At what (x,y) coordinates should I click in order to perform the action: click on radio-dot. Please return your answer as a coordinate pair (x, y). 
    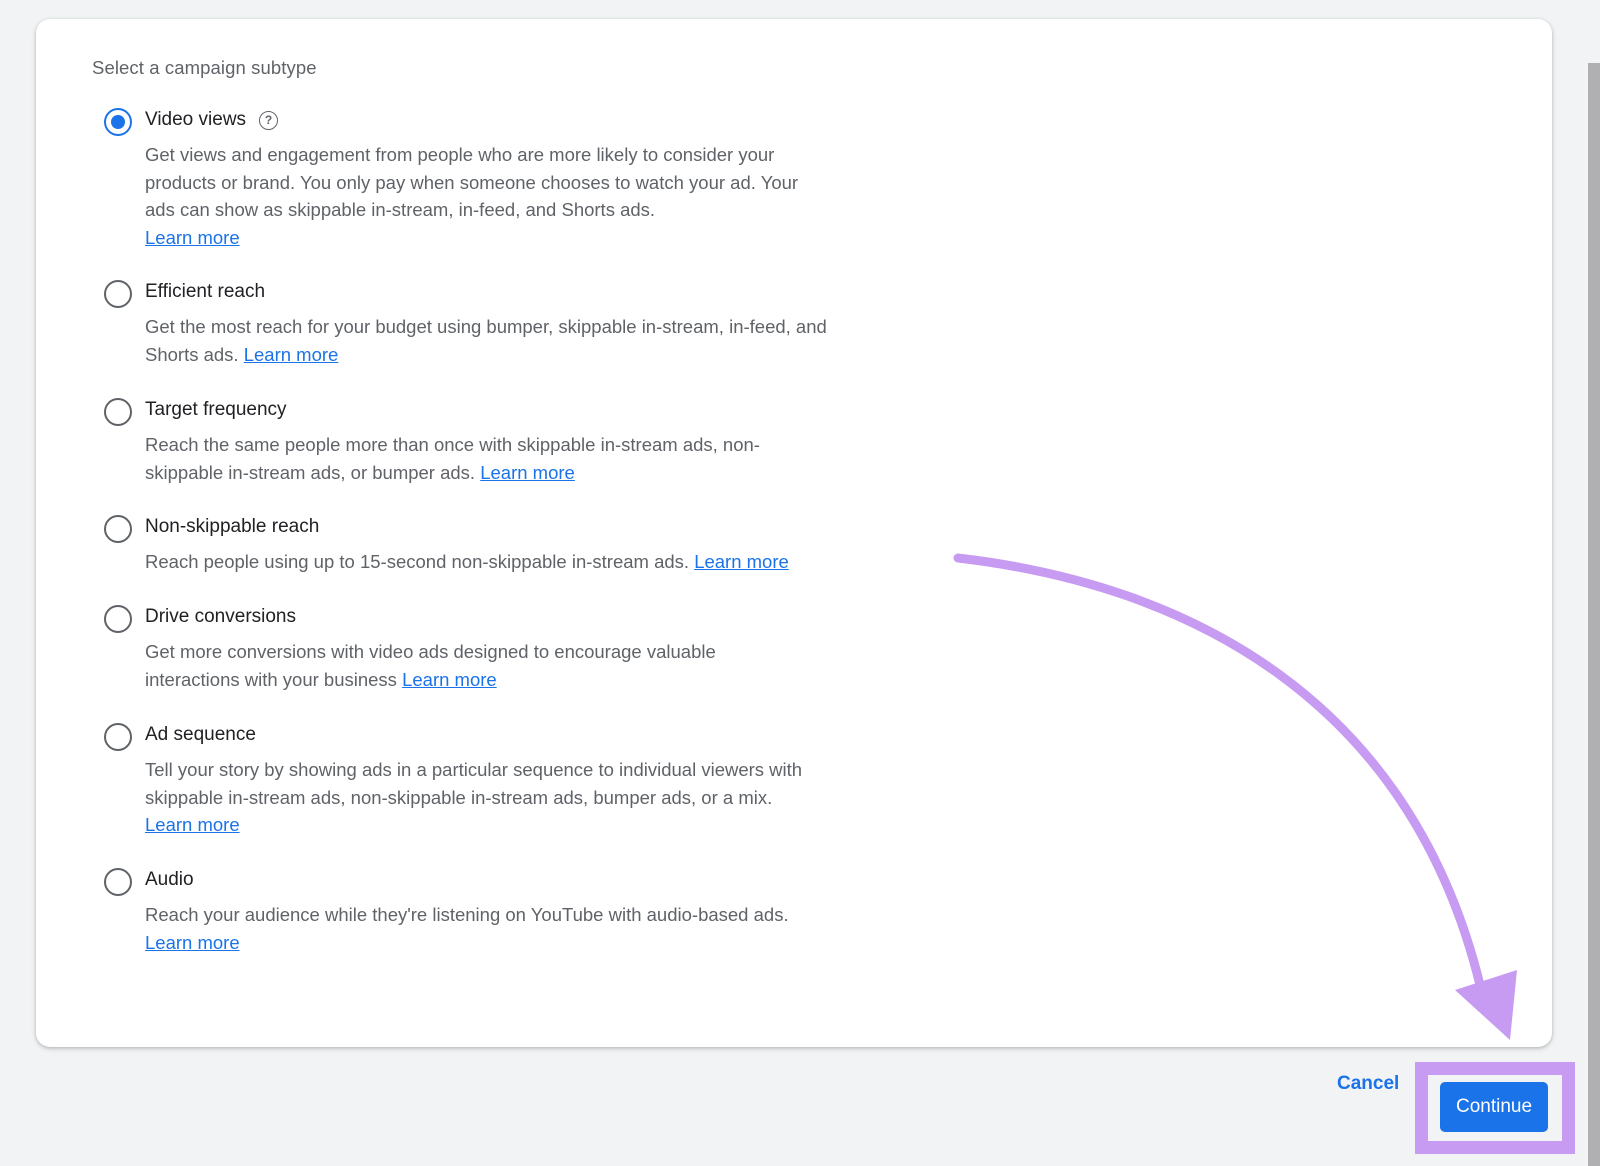
    Looking at the image, I should click on (118, 122).